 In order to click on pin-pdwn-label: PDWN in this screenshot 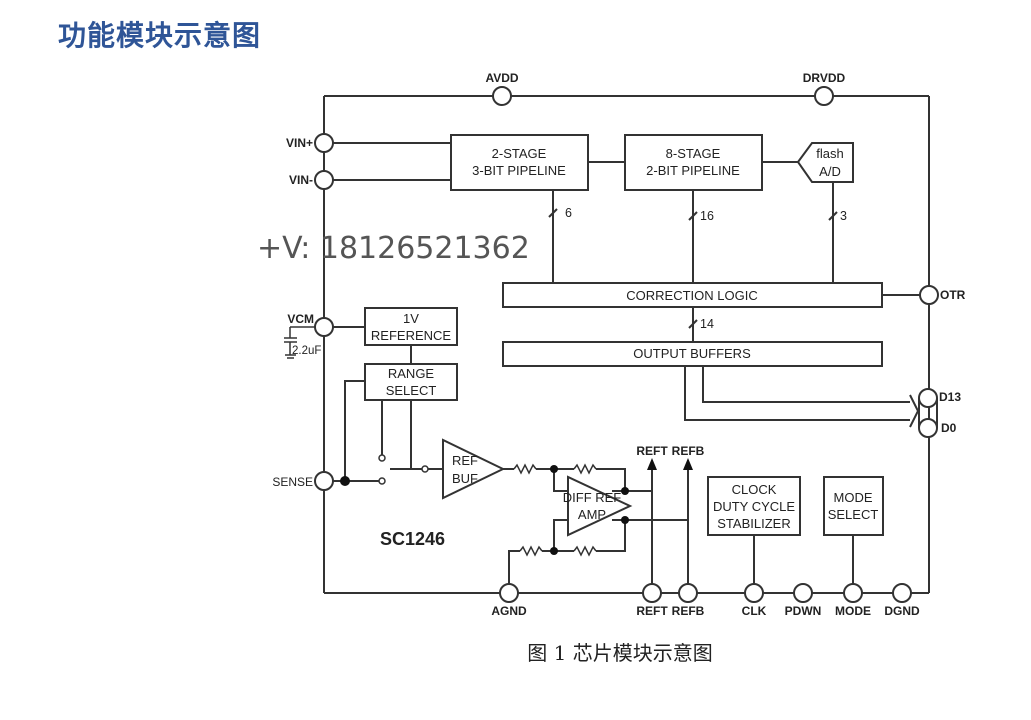, I will do `click(803, 611)`.